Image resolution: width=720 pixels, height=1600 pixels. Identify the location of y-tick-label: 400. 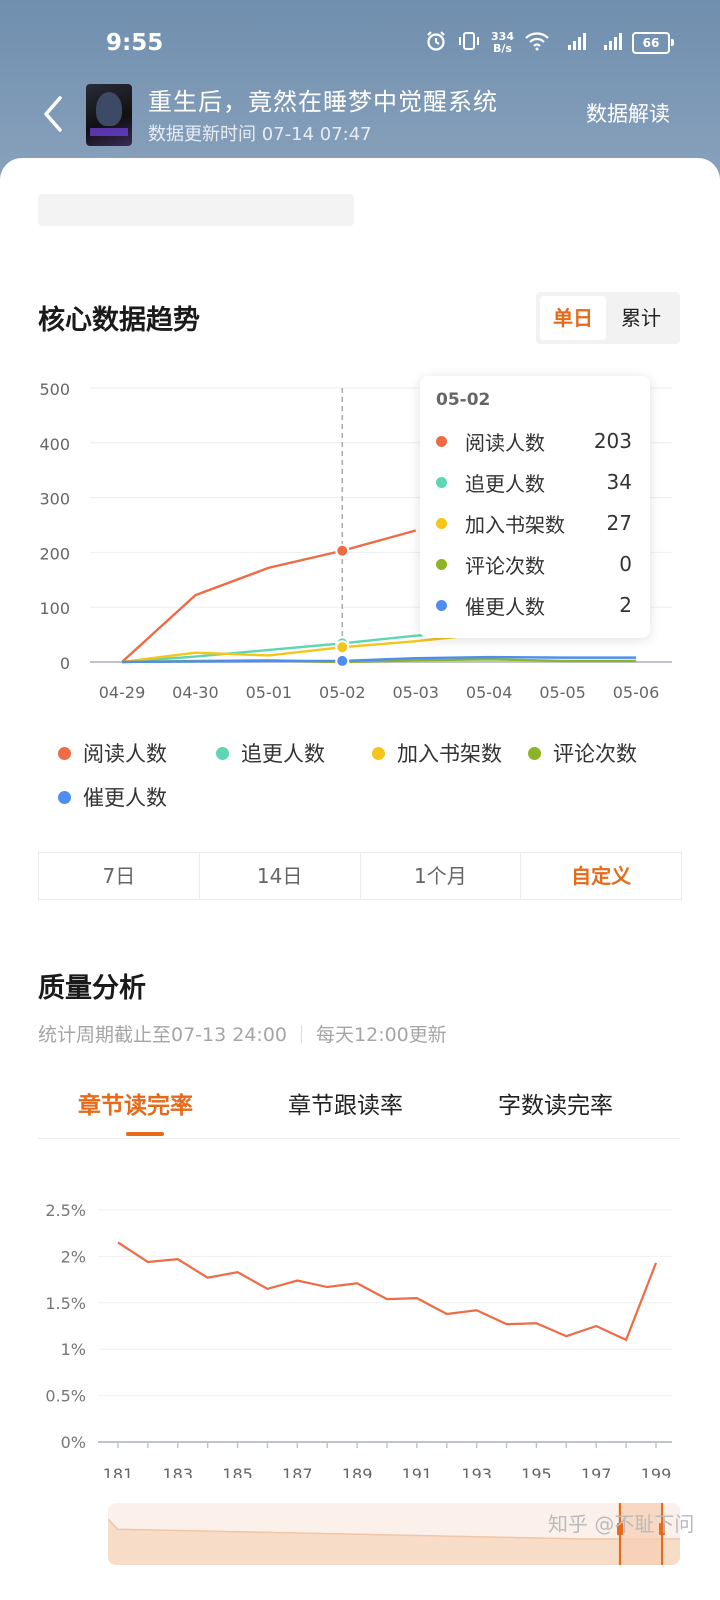
(54, 444).